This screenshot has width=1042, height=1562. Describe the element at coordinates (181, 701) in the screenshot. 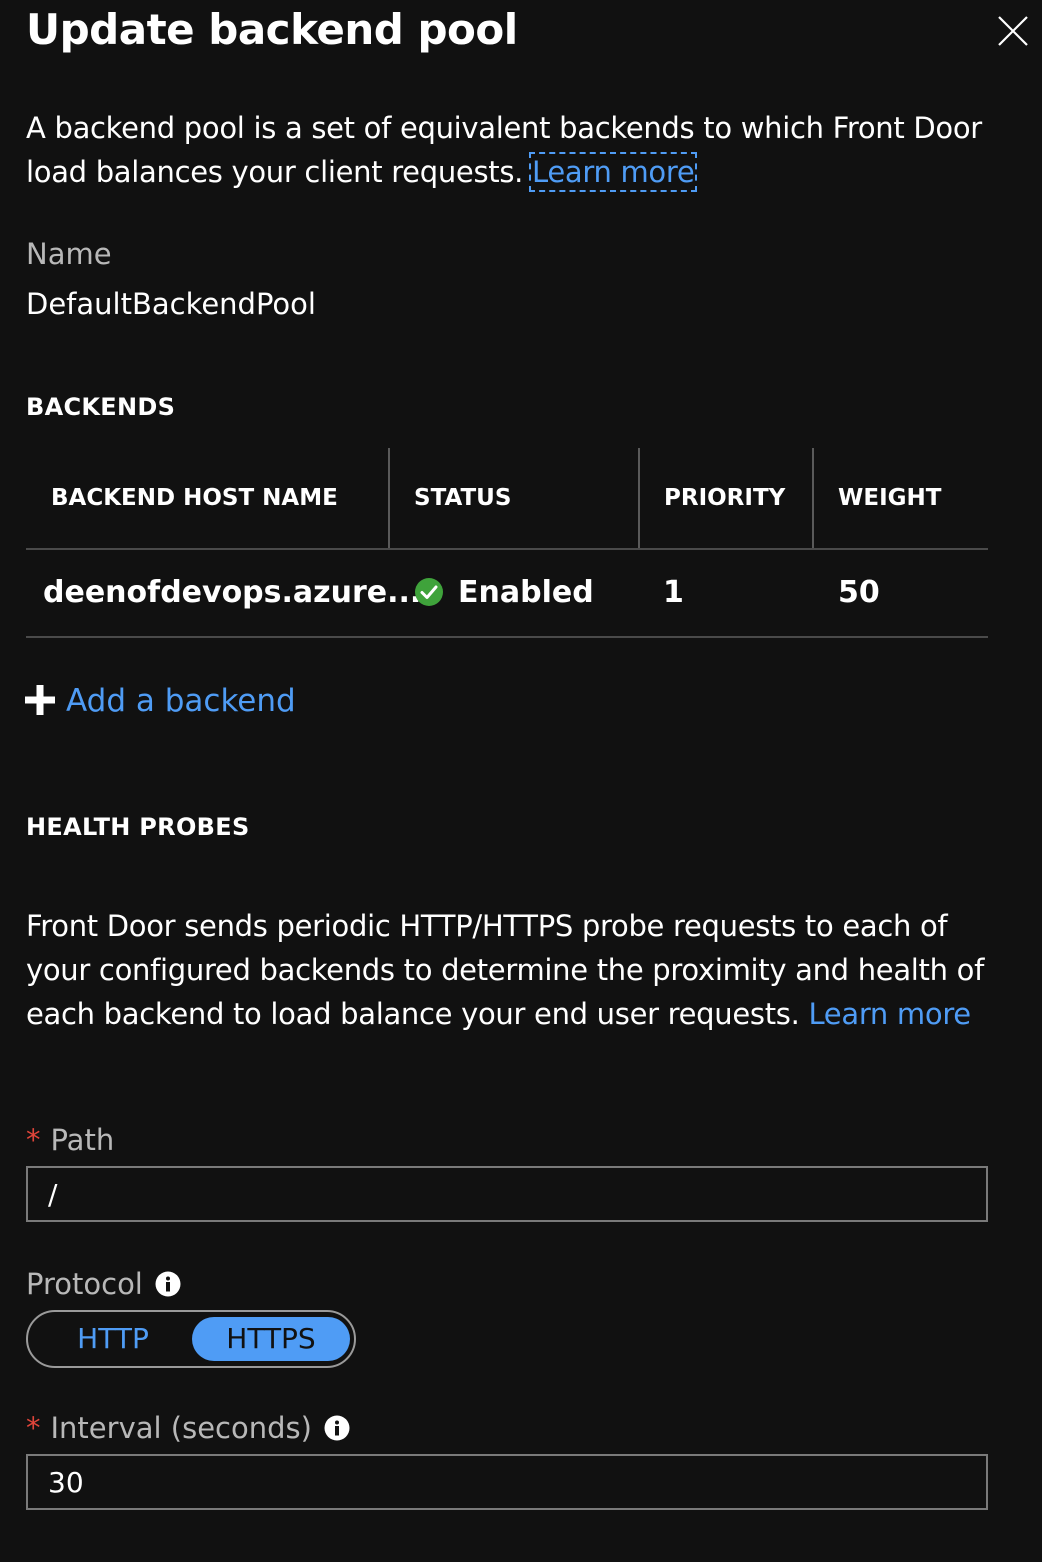

I see `add-backend-label: Add a backend` at that location.